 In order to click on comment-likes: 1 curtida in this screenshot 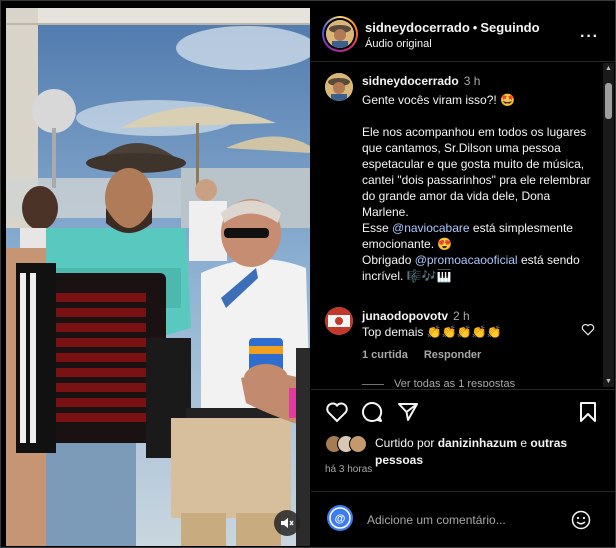, I will do `click(385, 355)`.